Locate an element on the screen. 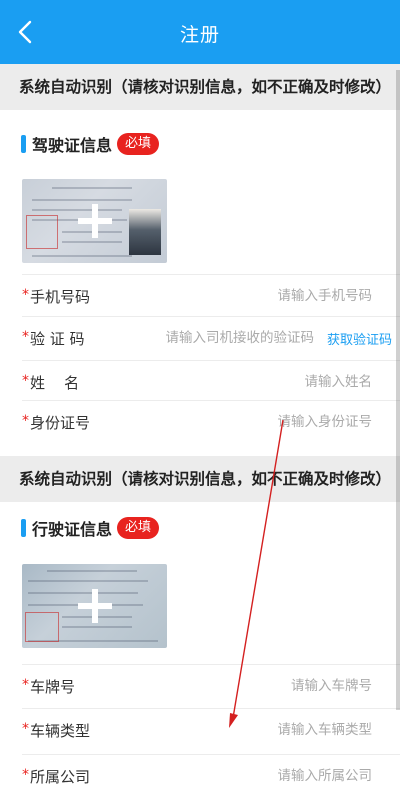 The image size is (400, 802). scrollbar is located at coordinates (398, 390).